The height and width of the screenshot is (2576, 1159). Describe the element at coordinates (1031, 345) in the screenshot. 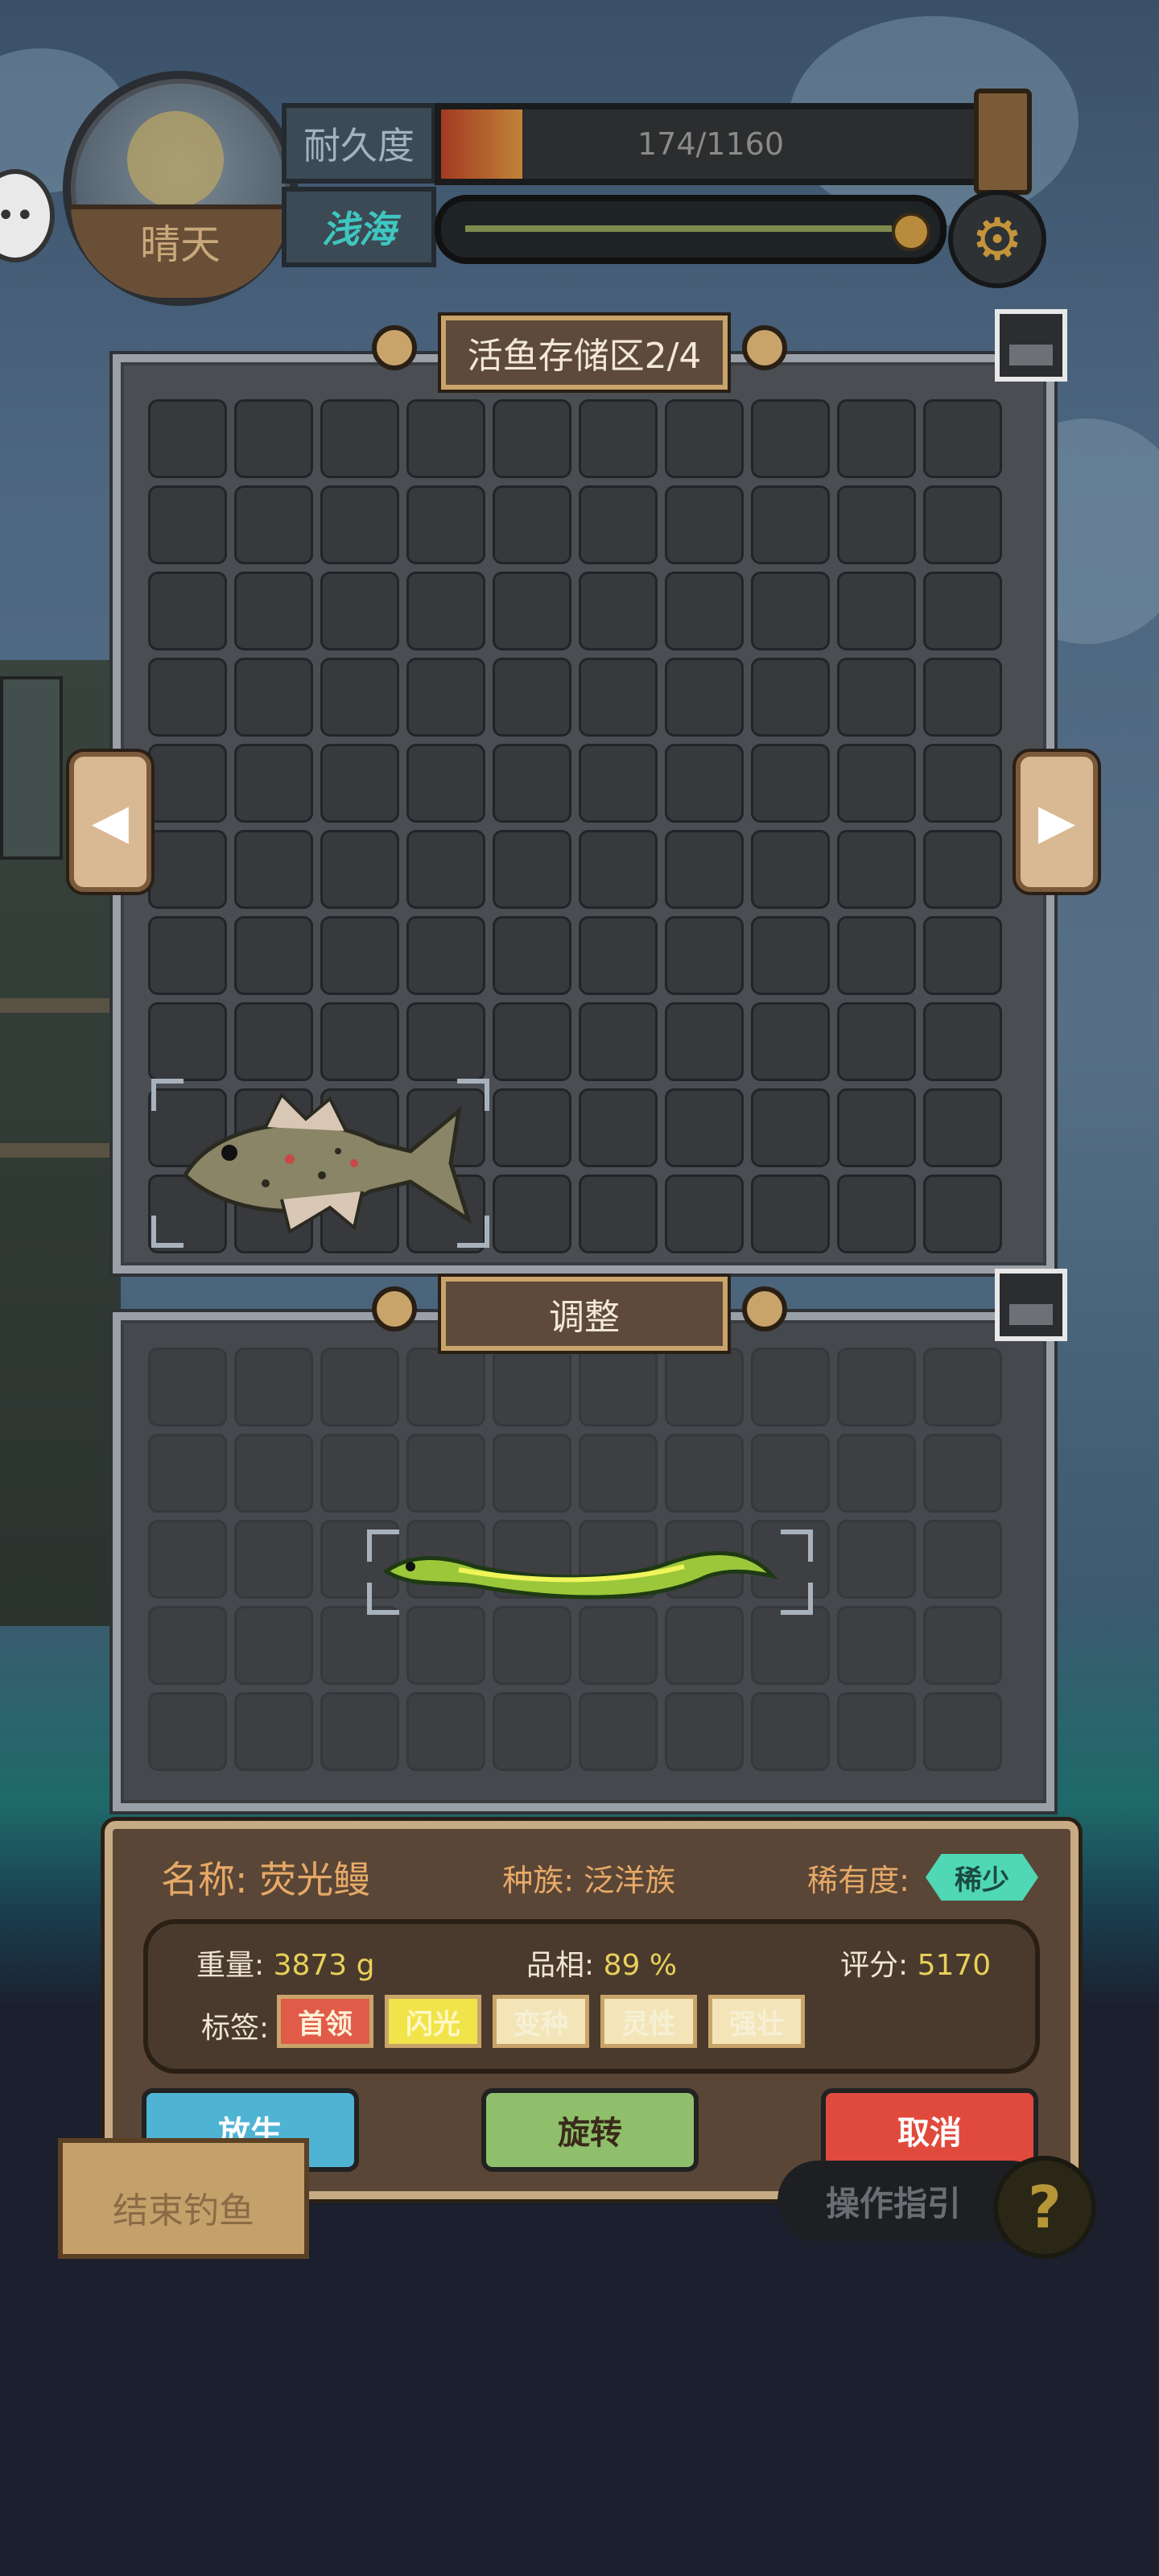

I see `storage-toggle-button` at that location.